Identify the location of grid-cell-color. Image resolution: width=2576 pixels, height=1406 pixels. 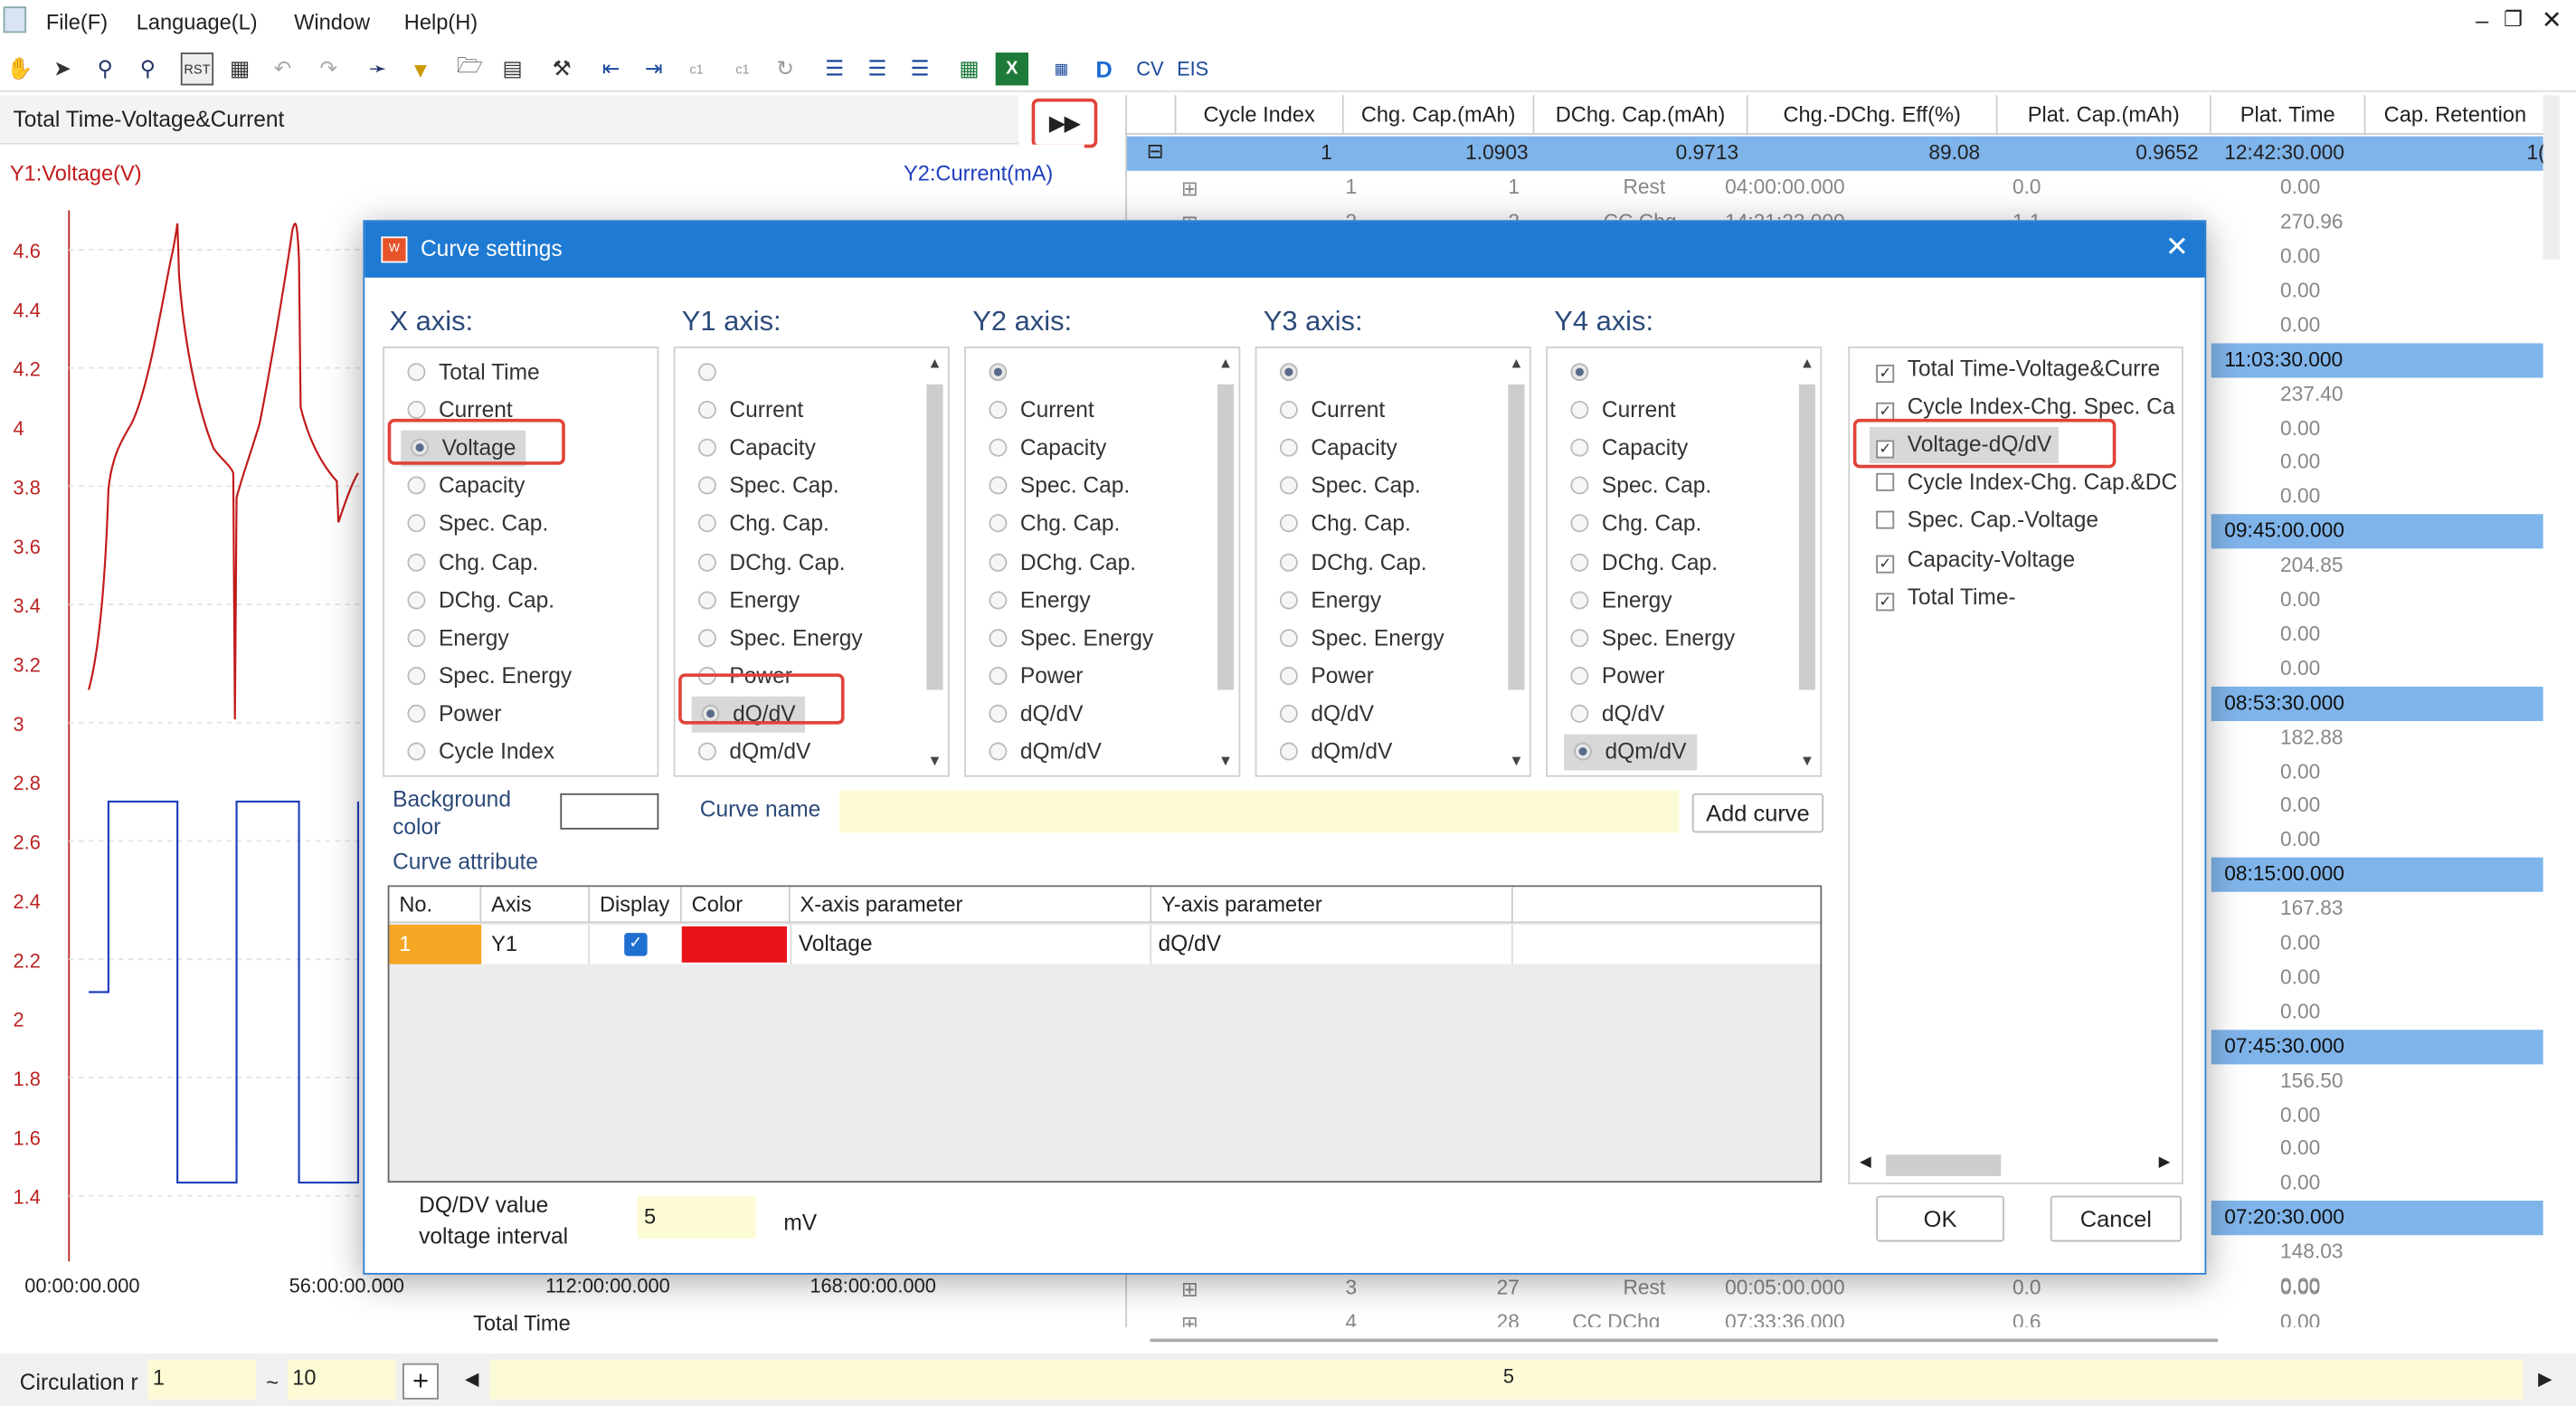
(735, 944).